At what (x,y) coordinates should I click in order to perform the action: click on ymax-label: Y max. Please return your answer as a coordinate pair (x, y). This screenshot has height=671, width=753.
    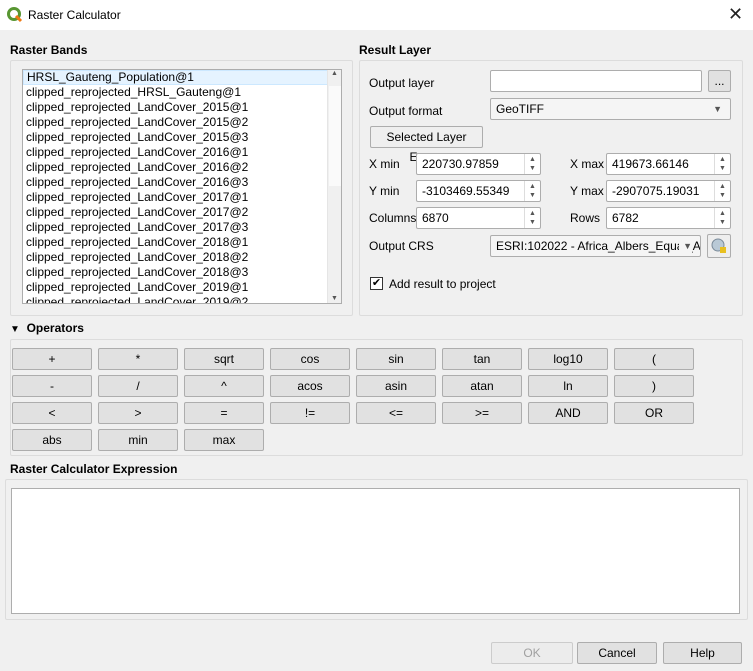
    Looking at the image, I should click on (587, 191).